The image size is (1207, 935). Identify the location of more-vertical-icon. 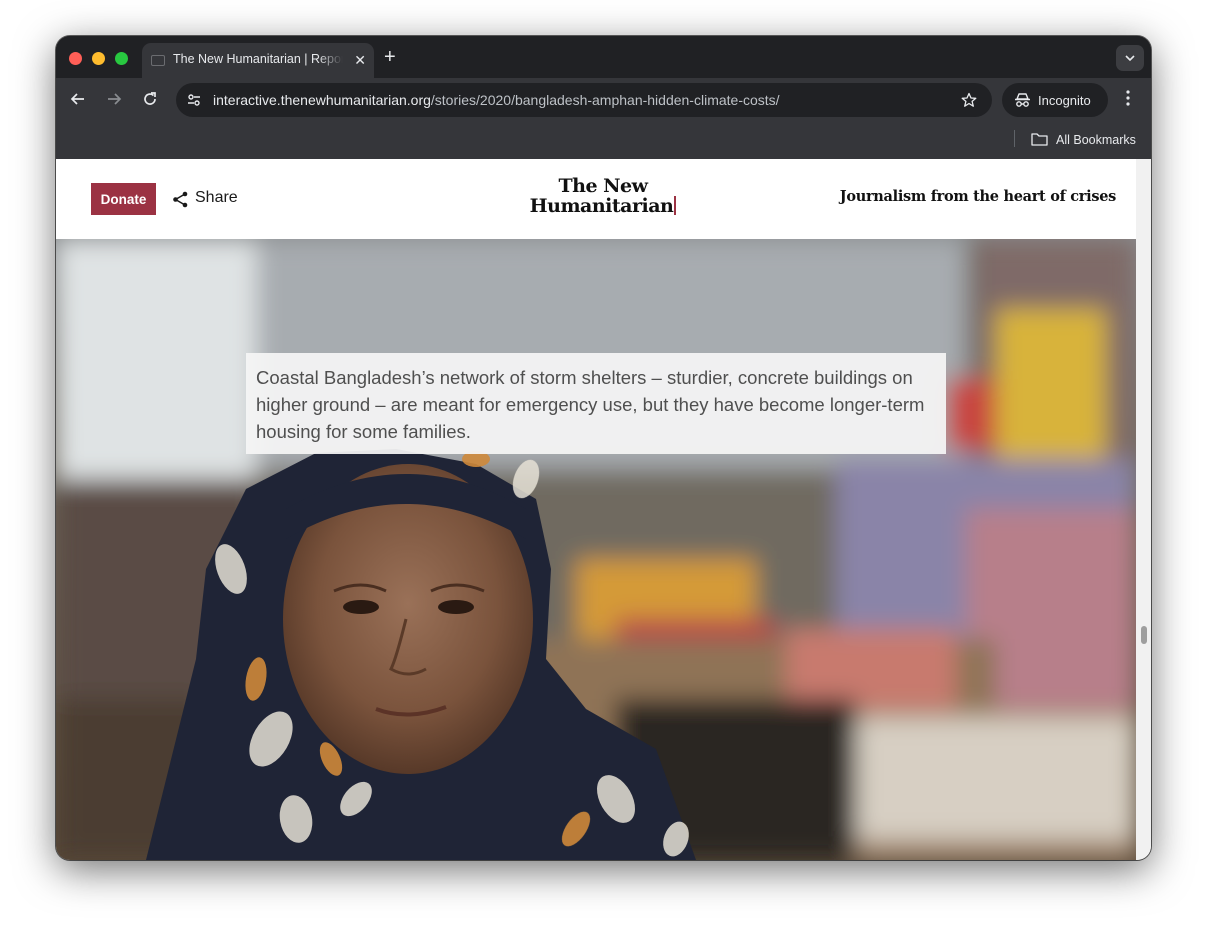
(1128, 98).